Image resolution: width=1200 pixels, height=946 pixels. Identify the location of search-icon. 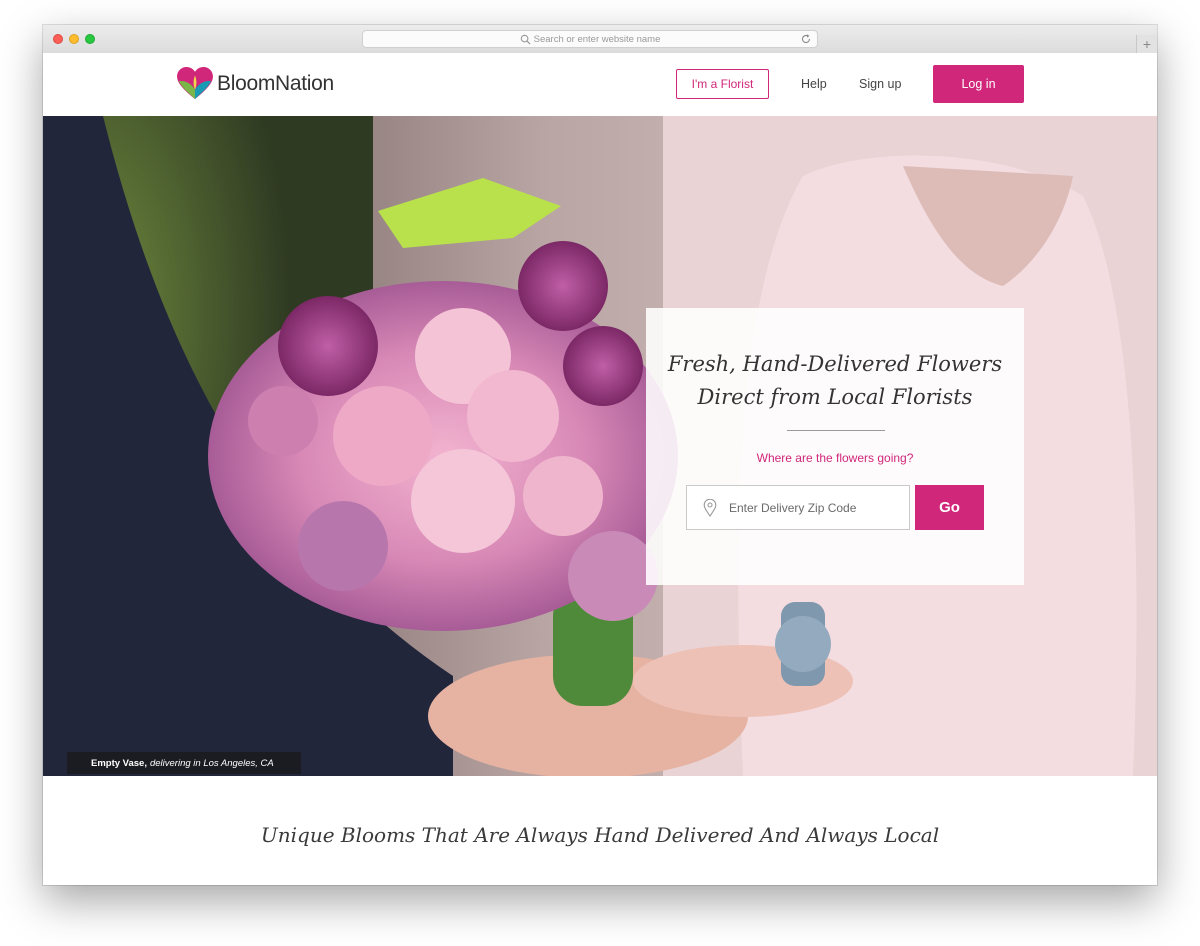
(525, 39).